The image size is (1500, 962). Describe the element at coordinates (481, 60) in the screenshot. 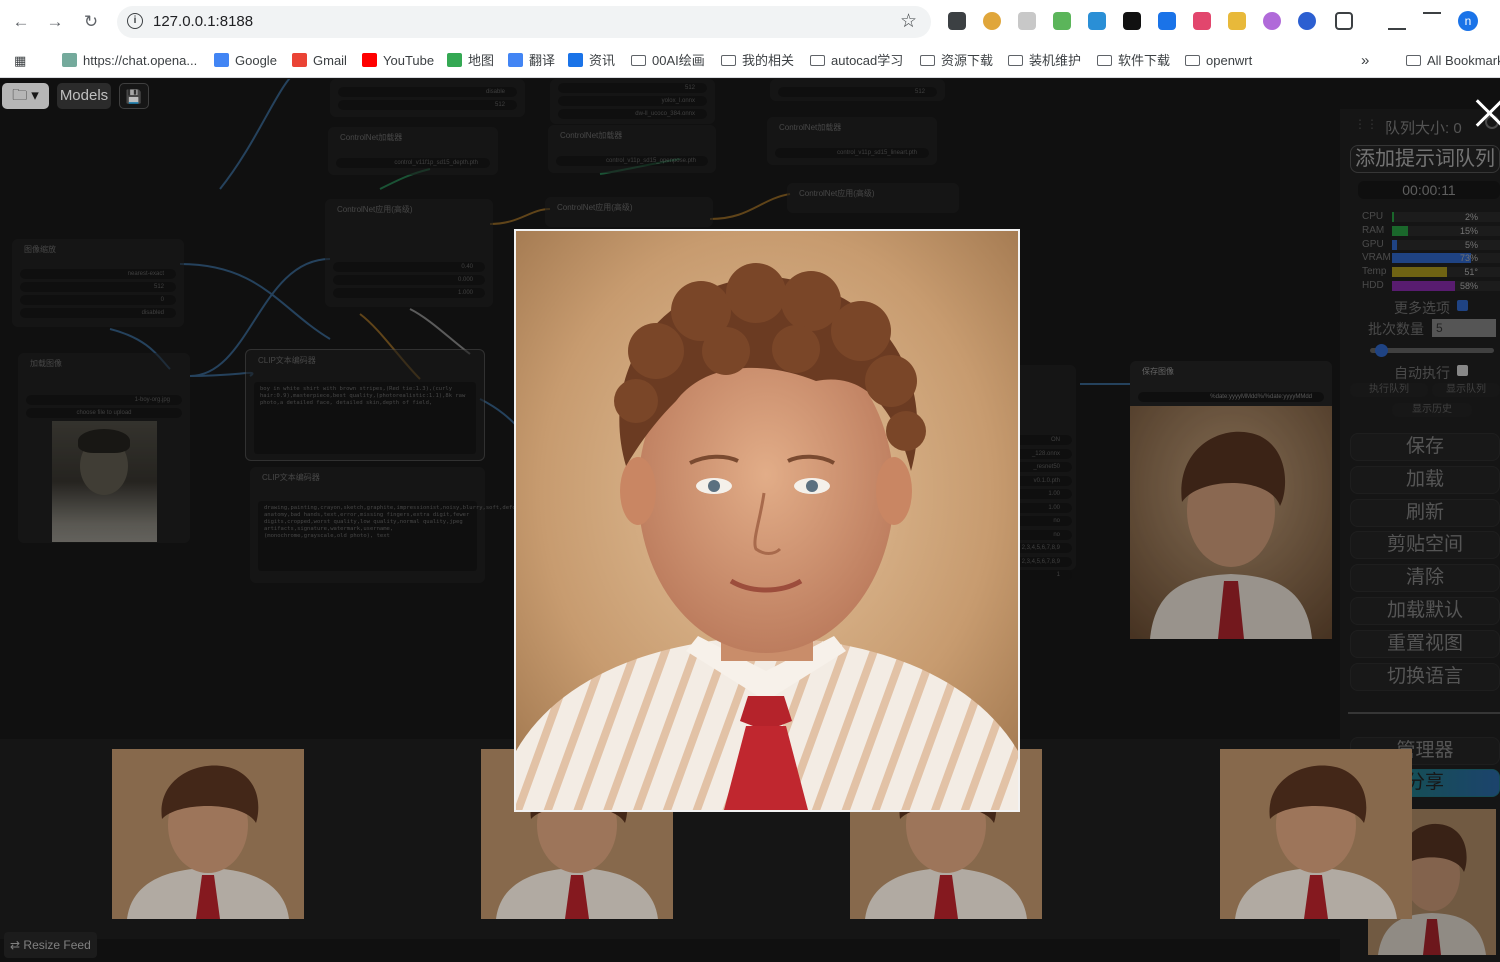

I see `bookmark-label: 地图` at that location.